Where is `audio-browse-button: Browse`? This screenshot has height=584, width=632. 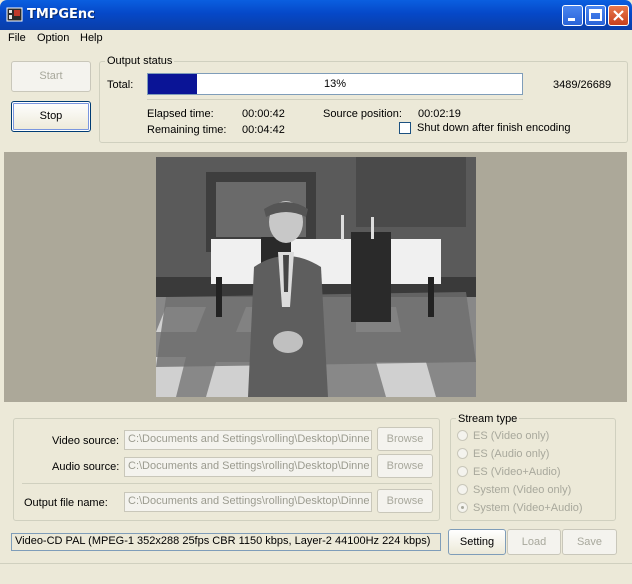
audio-browse-button: Browse is located at coordinates (405, 466).